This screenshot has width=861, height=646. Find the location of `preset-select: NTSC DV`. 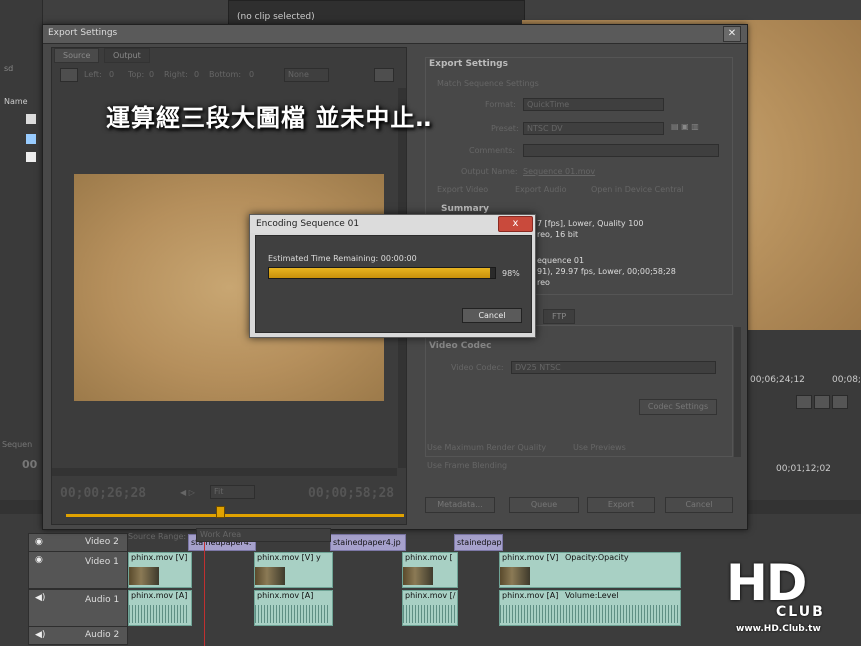

preset-select: NTSC DV is located at coordinates (593, 128).